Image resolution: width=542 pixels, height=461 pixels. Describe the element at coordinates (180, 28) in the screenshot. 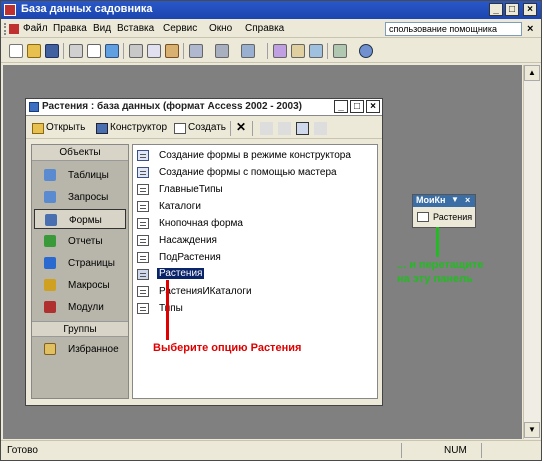

I see `menu-tools: Сервис` at that location.